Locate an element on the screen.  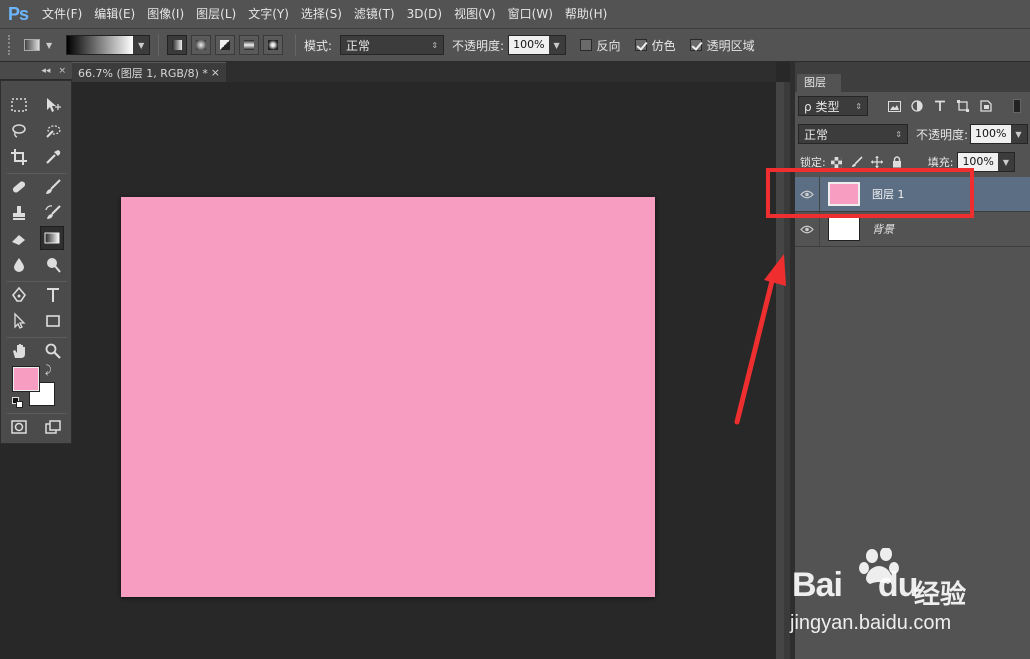
lock-all-icon is located at coordinates (897, 162).